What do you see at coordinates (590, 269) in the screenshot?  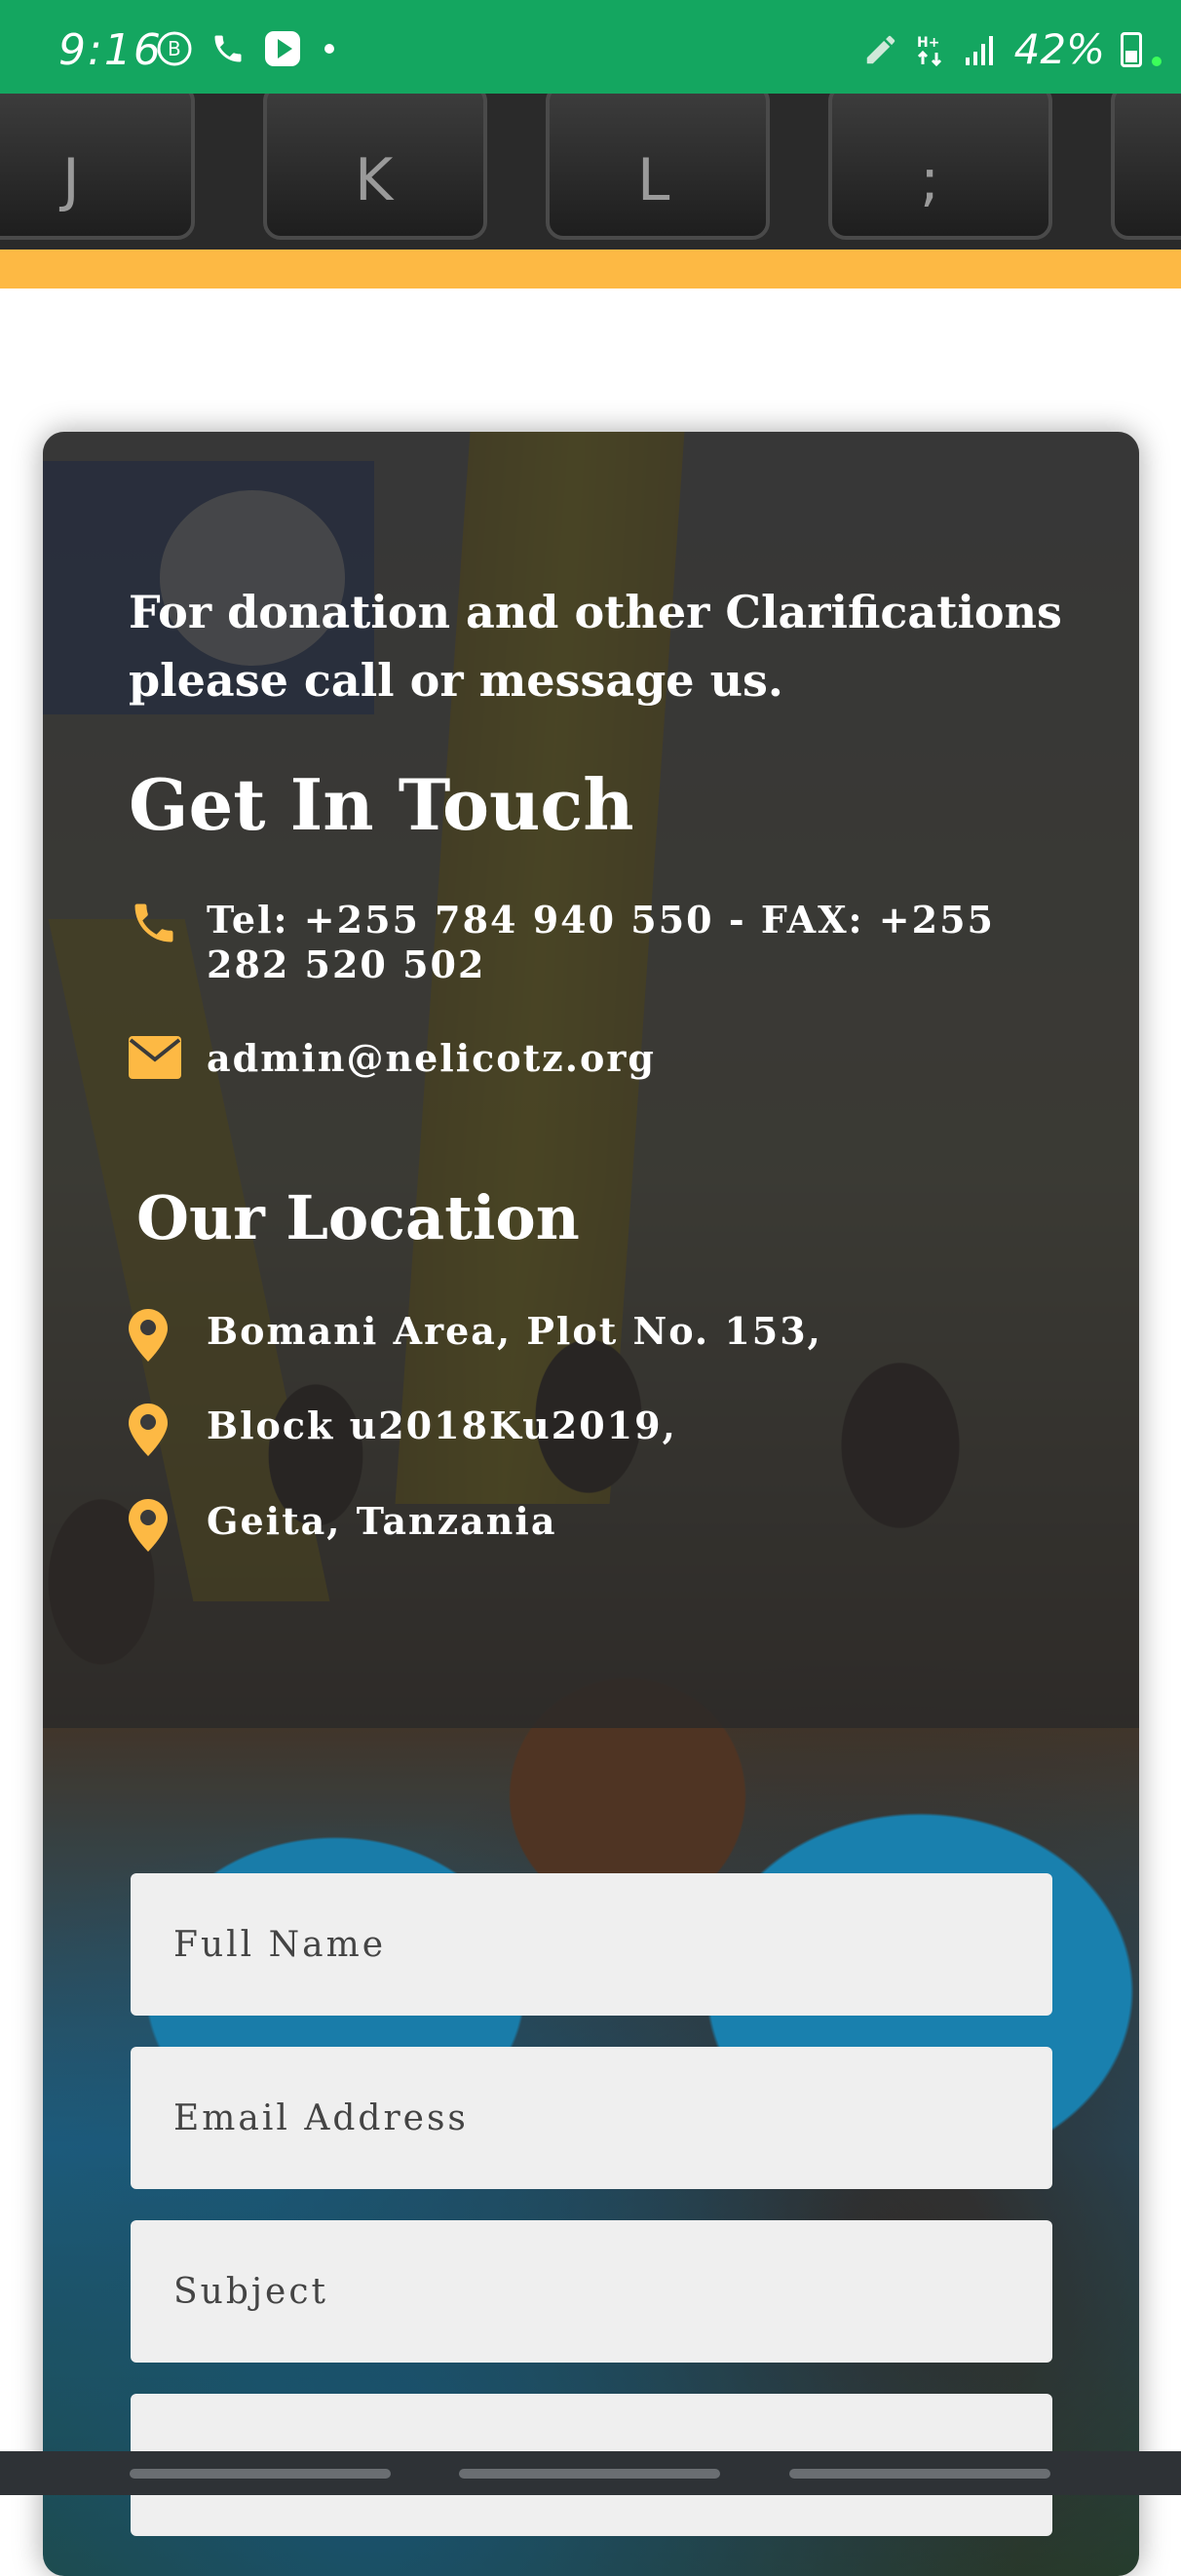 I see `accent-stripe` at bounding box center [590, 269].